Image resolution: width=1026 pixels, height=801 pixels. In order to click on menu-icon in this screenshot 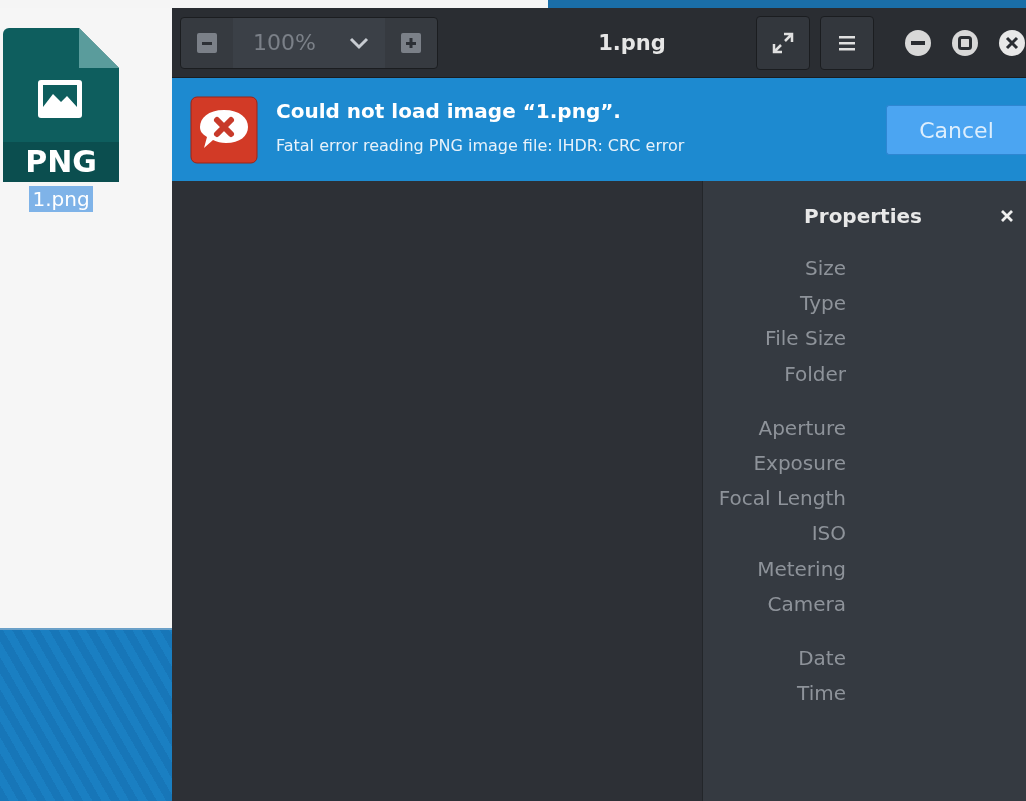, I will do `click(847, 42)`.